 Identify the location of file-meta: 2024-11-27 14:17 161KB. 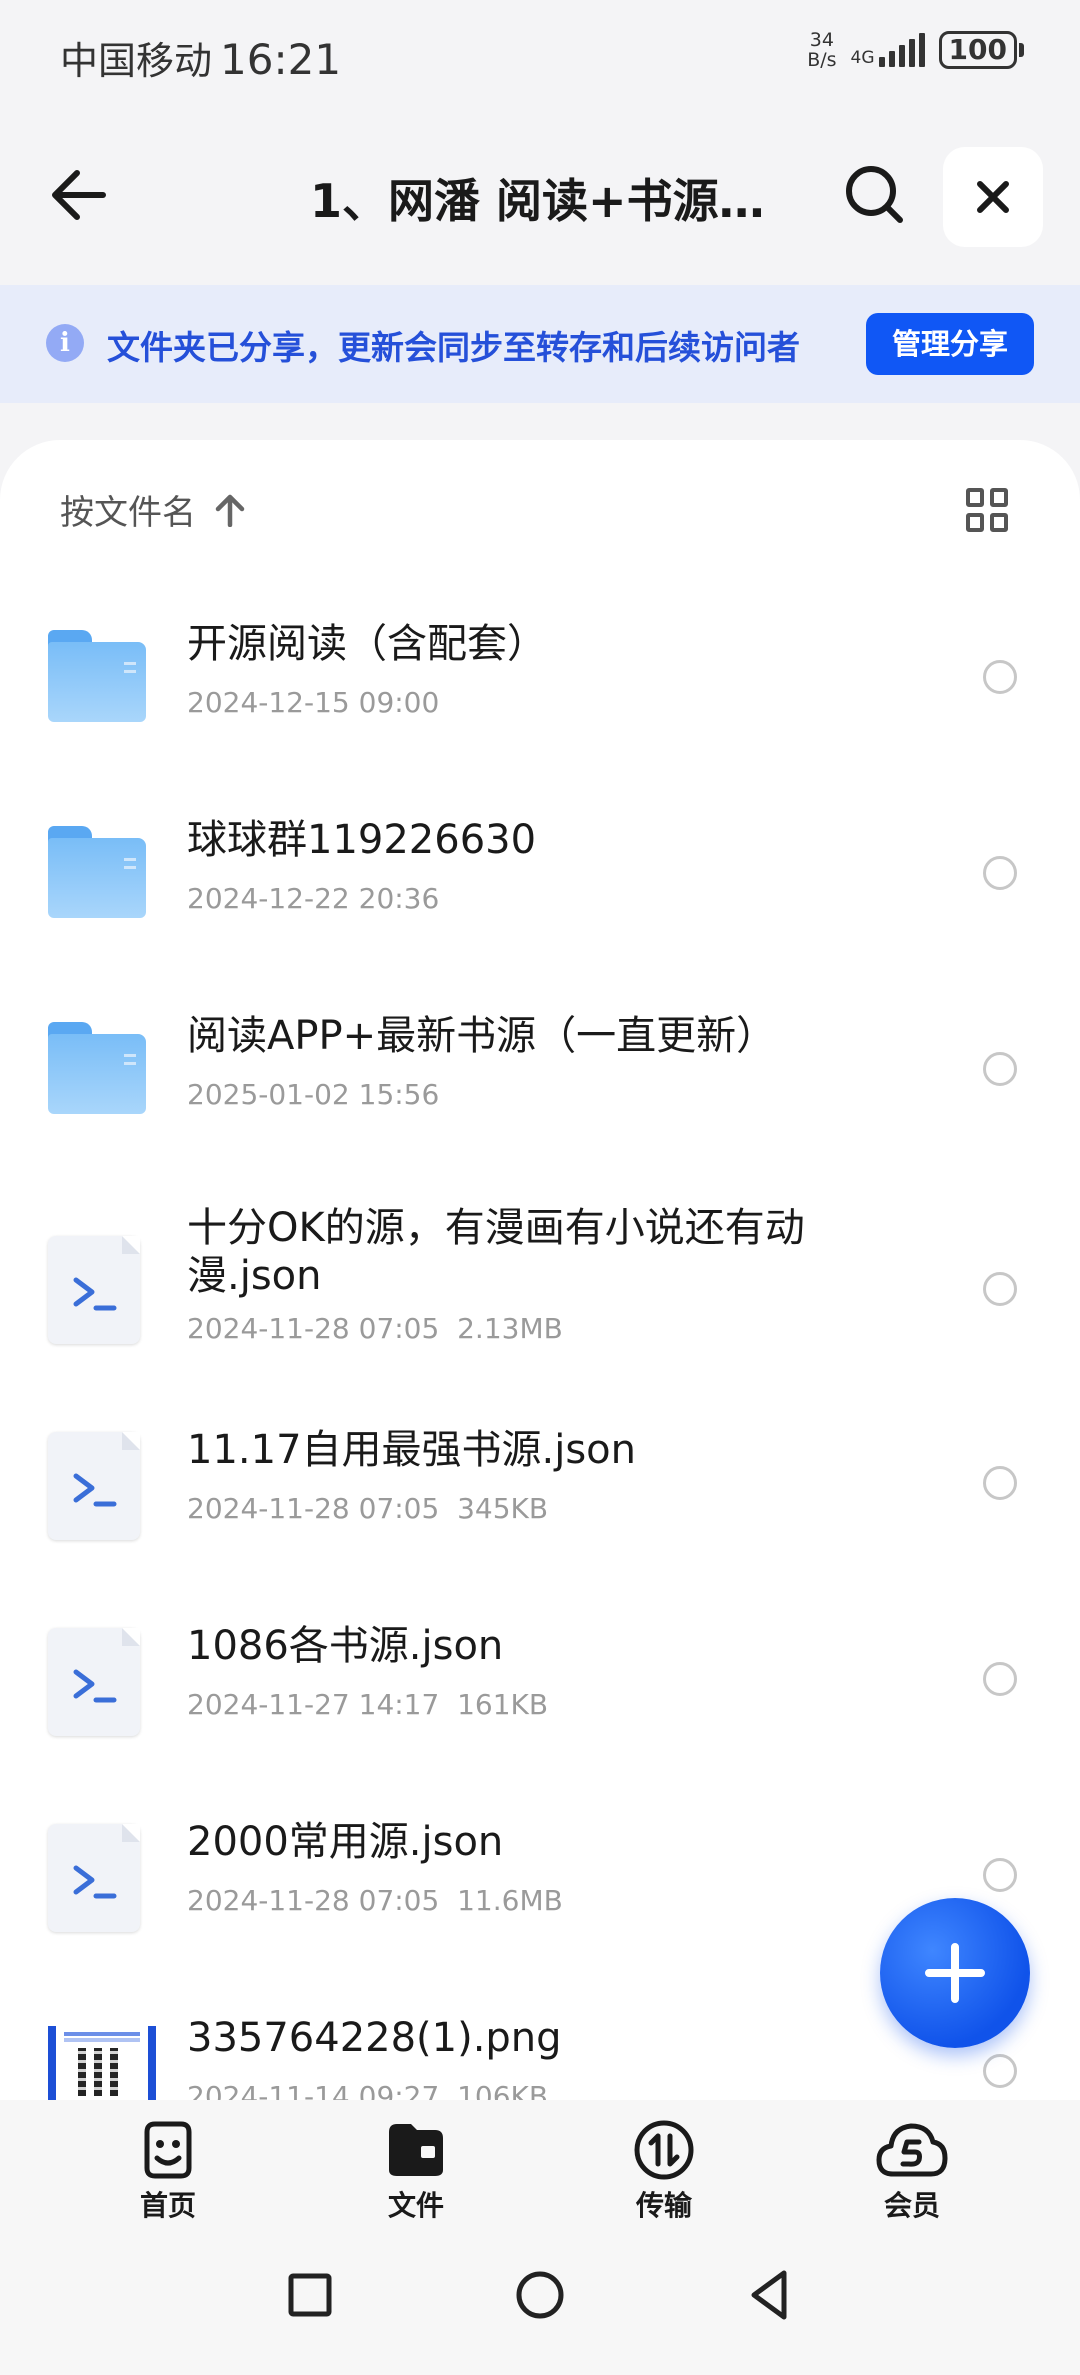
(368, 1704).